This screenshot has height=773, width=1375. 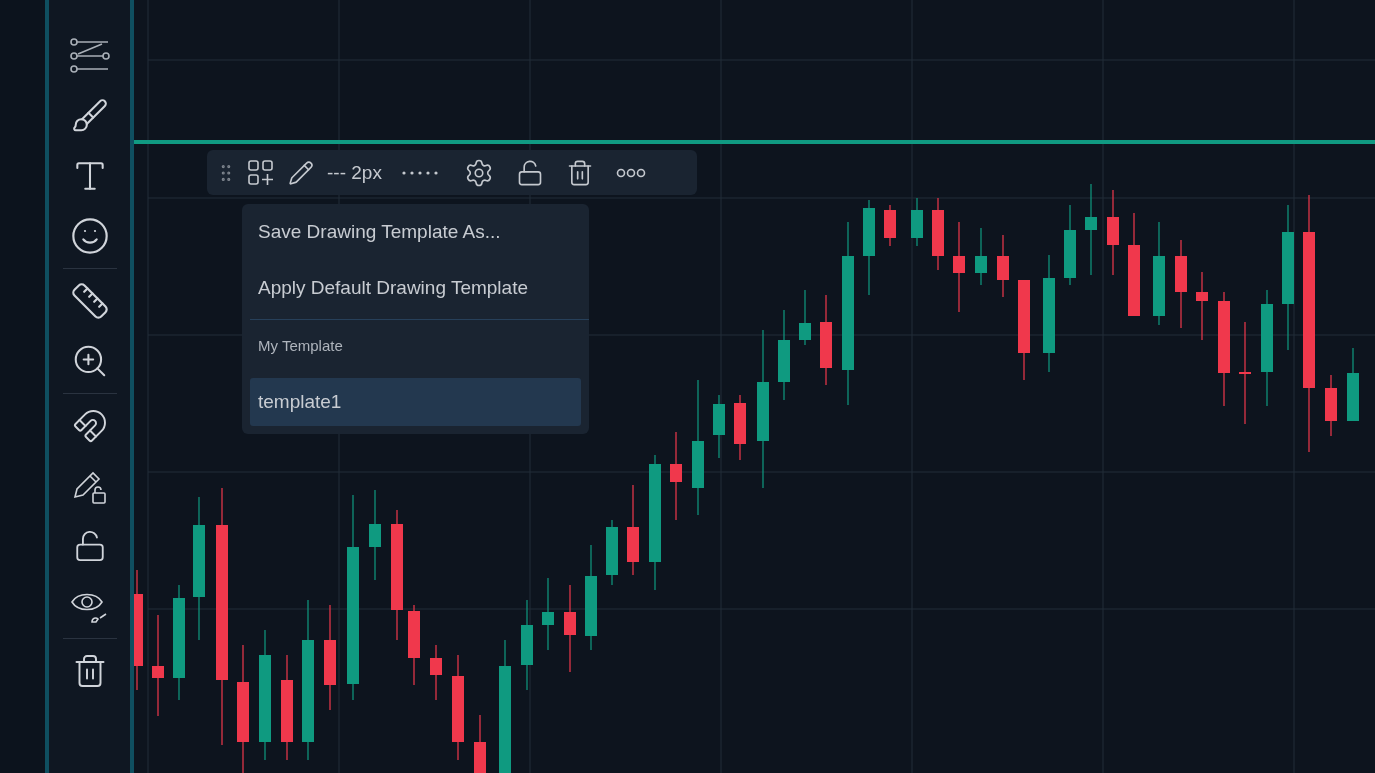 What do you see at coordinates (89, 56) in the screenshot?
I see `connected-lines-icon` at bounding box center [89, 56].